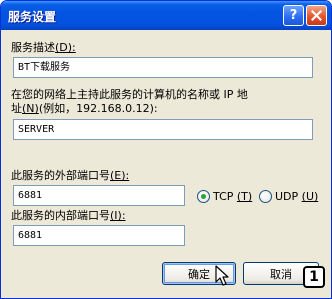 Image resolution: width=332 pixels, height=299 pixels. I want to click on step-marker-number: 1, so click(314, 277).